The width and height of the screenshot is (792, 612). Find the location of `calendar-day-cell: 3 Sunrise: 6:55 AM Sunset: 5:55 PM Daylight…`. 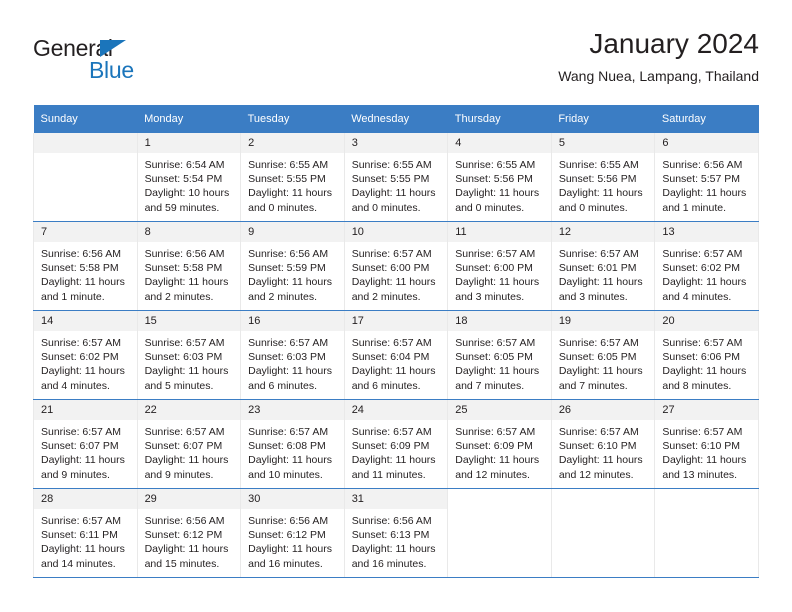

calendar-day-cell: 3 Sunrise: 6:55 AM Sunset: 5:55 PM Daylight… is located at coordinates (396, 177).